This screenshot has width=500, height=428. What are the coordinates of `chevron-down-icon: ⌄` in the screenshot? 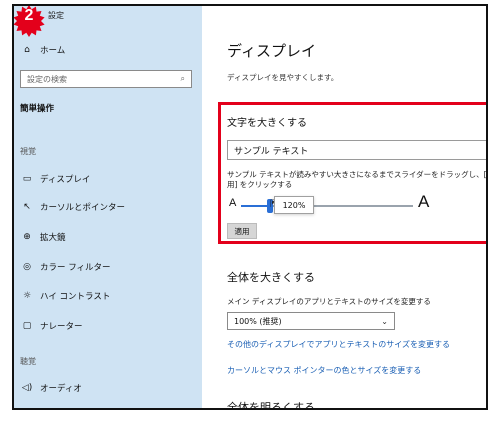 It's located at (384, 321).